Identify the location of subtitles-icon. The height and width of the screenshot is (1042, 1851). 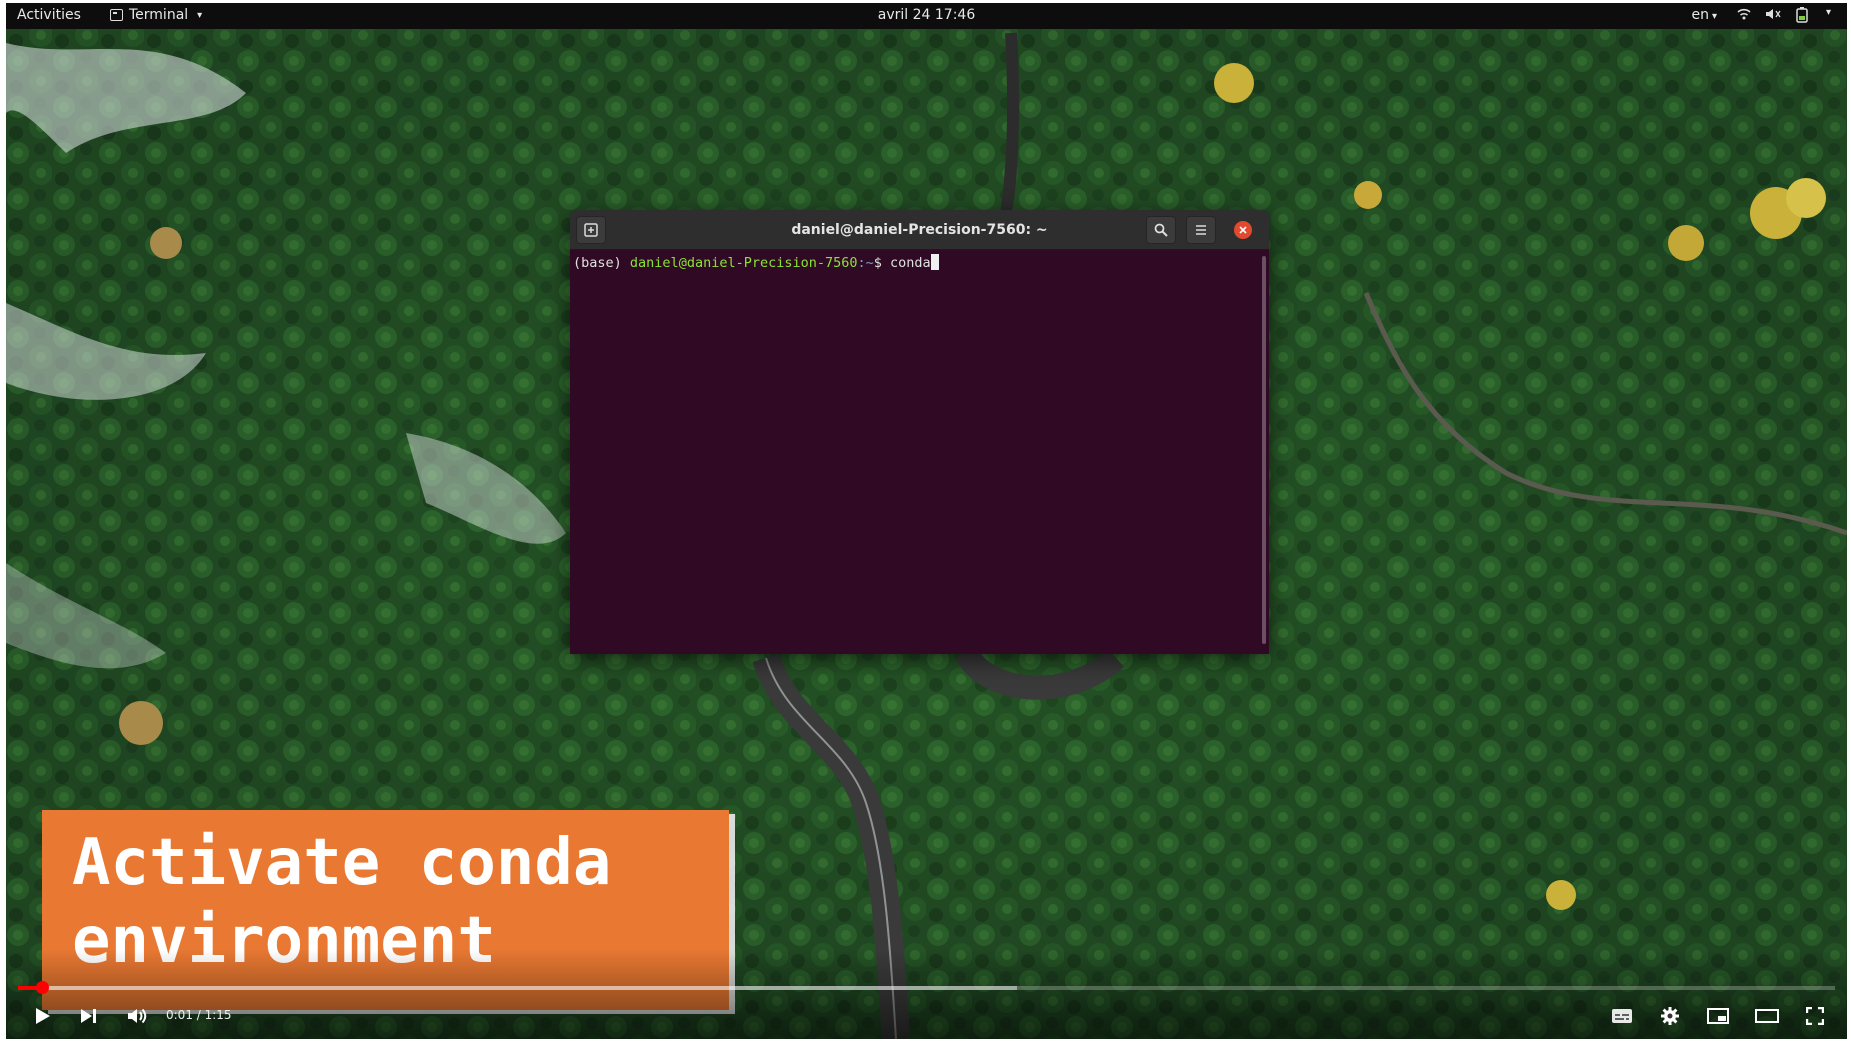
(1622, 1016).